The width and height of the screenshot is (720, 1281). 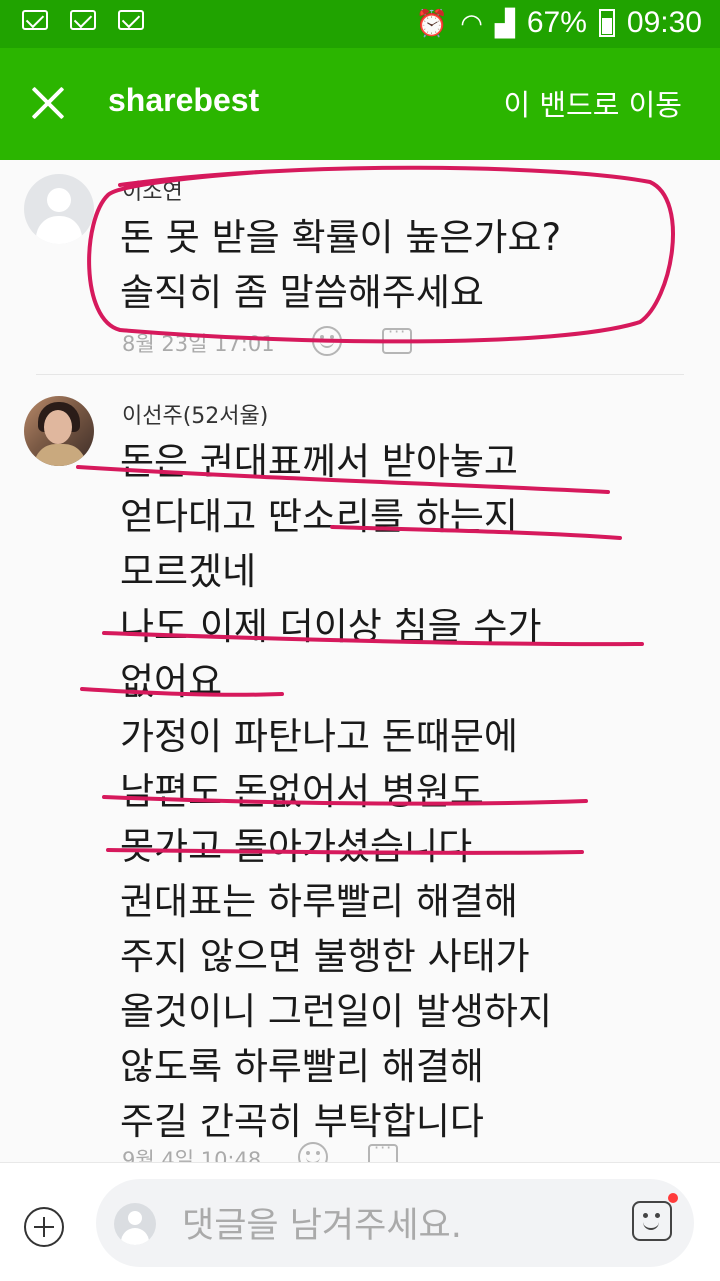 What do you see at coordinates (592, 103) in the screenshot?
I see `goto-band-button: 이 밴드로 이동` at bounding box center [592, 103].